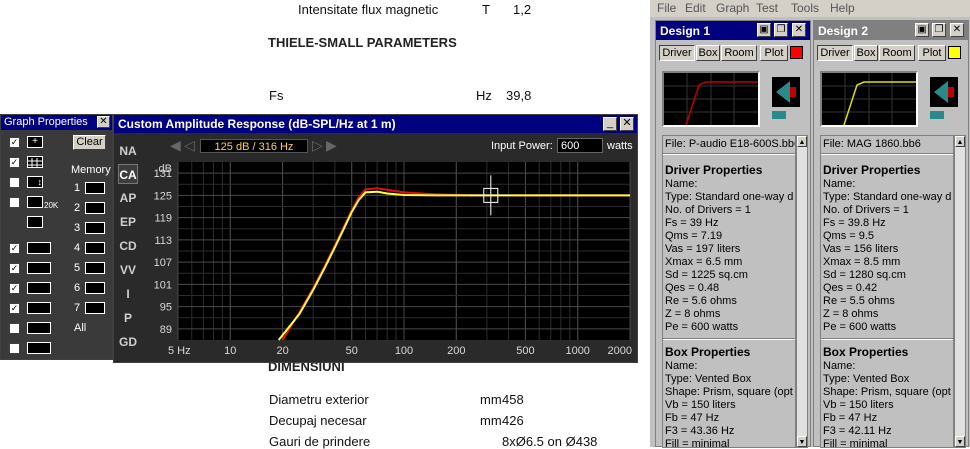 The width and height of the screenshot is (970, 449). Describe the element at coordinates (331, 145) in the screenshot. I see `arrow-right-icon: ▶` at that location.